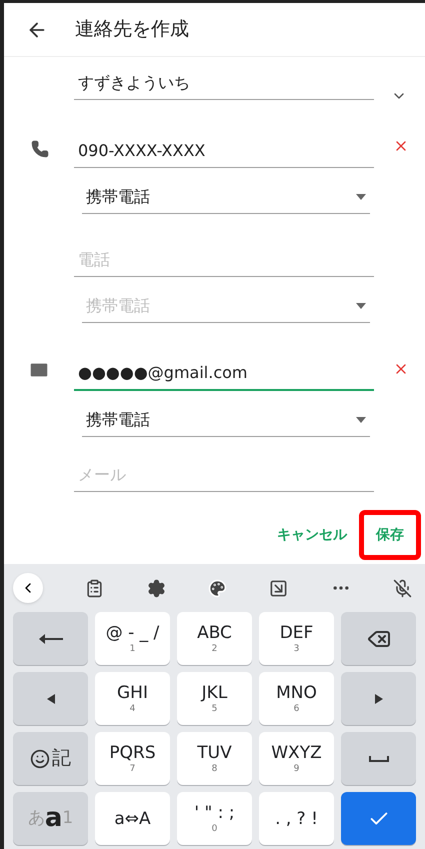 The width and height of the screenshot is (425, 849). I want to click on mic-off-icon, so click(402, 588).